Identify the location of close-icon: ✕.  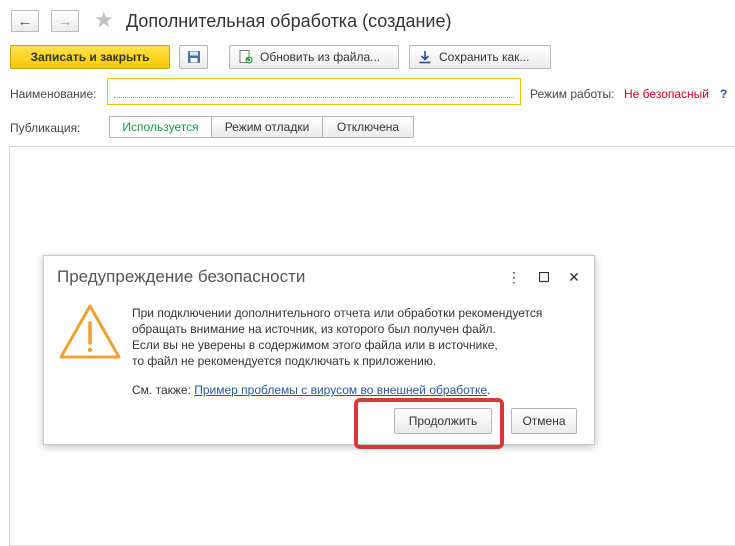
(574, 277).